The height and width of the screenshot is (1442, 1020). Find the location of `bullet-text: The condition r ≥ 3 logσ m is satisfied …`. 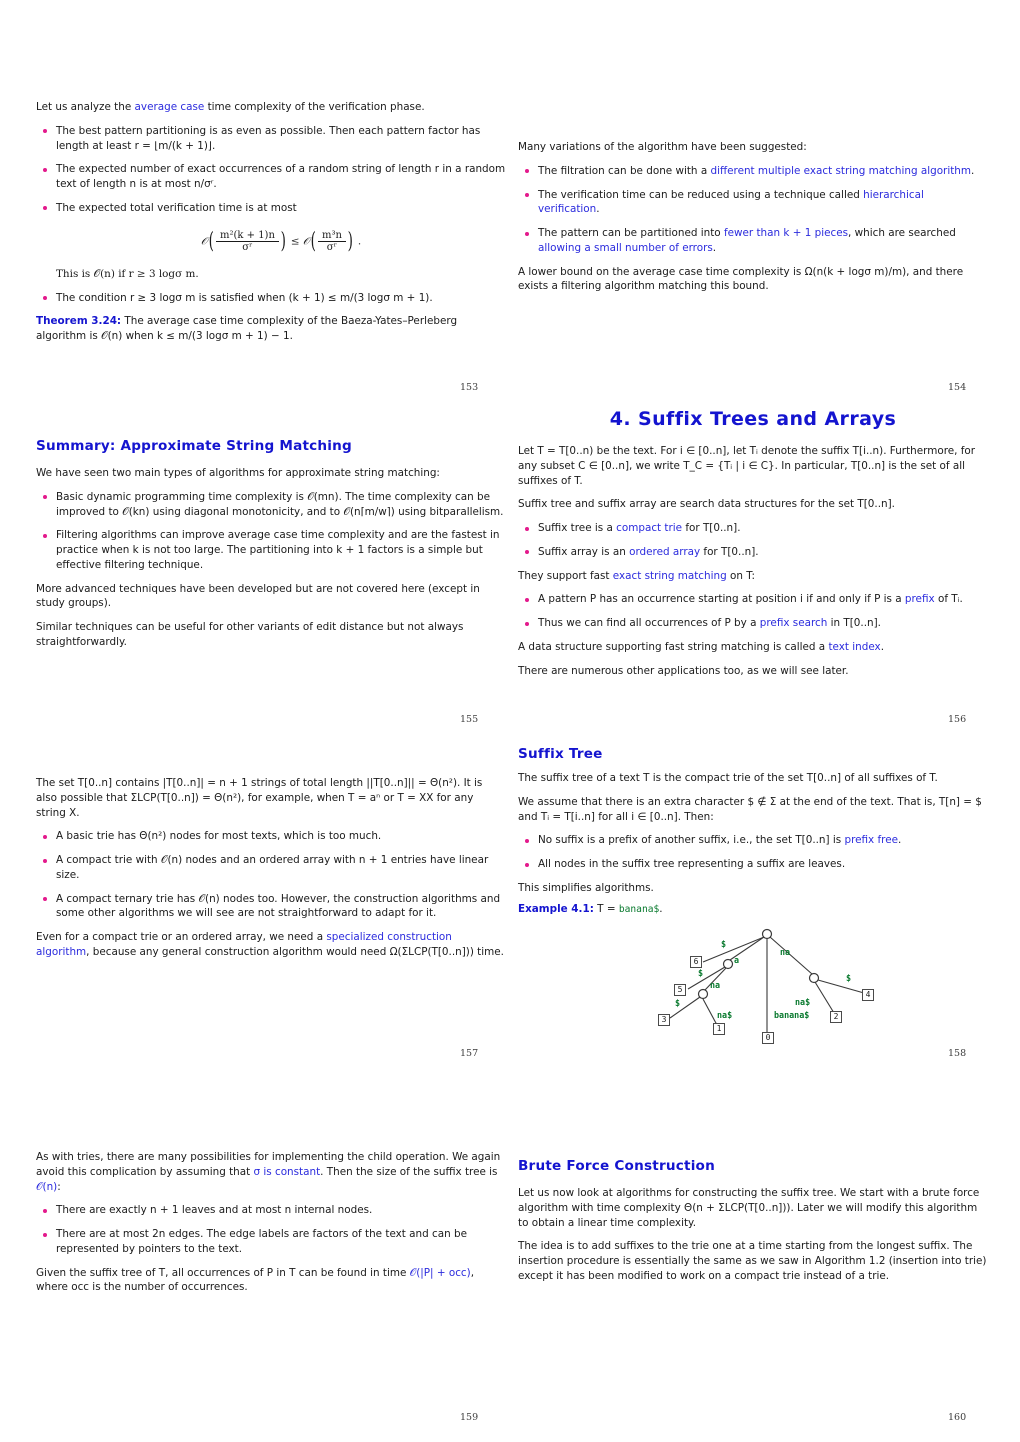

bullet-text: The condition r ≥ 3 logσ m is satisfied … is located at coordinates (244, 297).